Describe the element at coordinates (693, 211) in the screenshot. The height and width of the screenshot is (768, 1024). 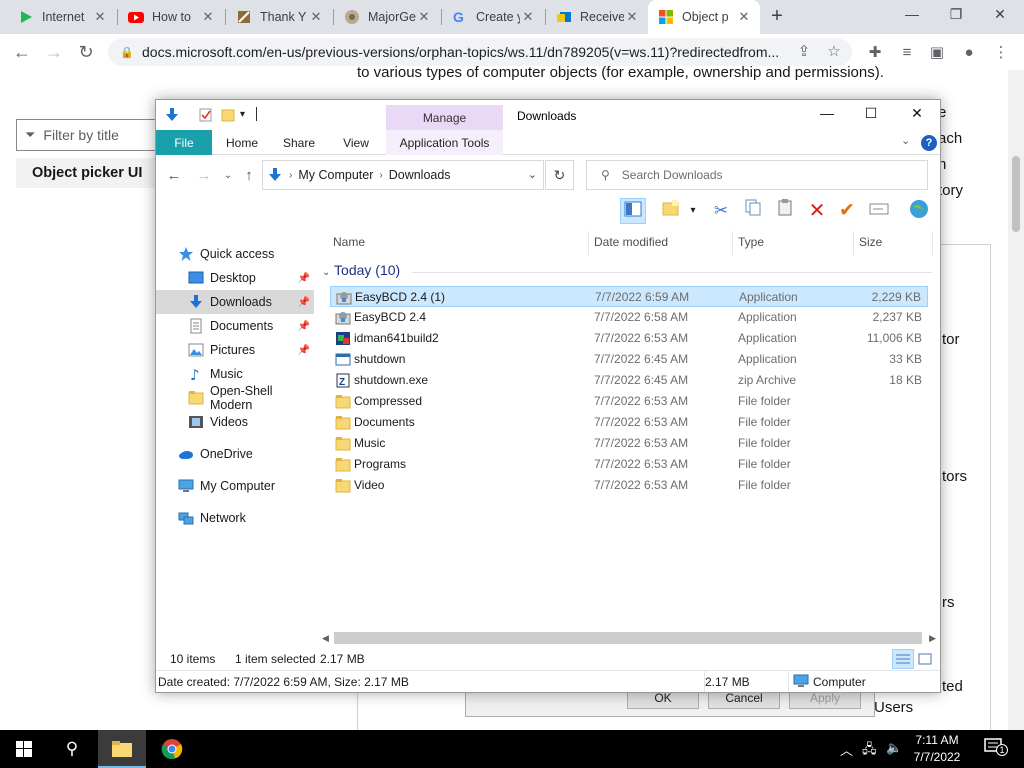
I see `new-folder-dropdown-icon: ▾` at that location.